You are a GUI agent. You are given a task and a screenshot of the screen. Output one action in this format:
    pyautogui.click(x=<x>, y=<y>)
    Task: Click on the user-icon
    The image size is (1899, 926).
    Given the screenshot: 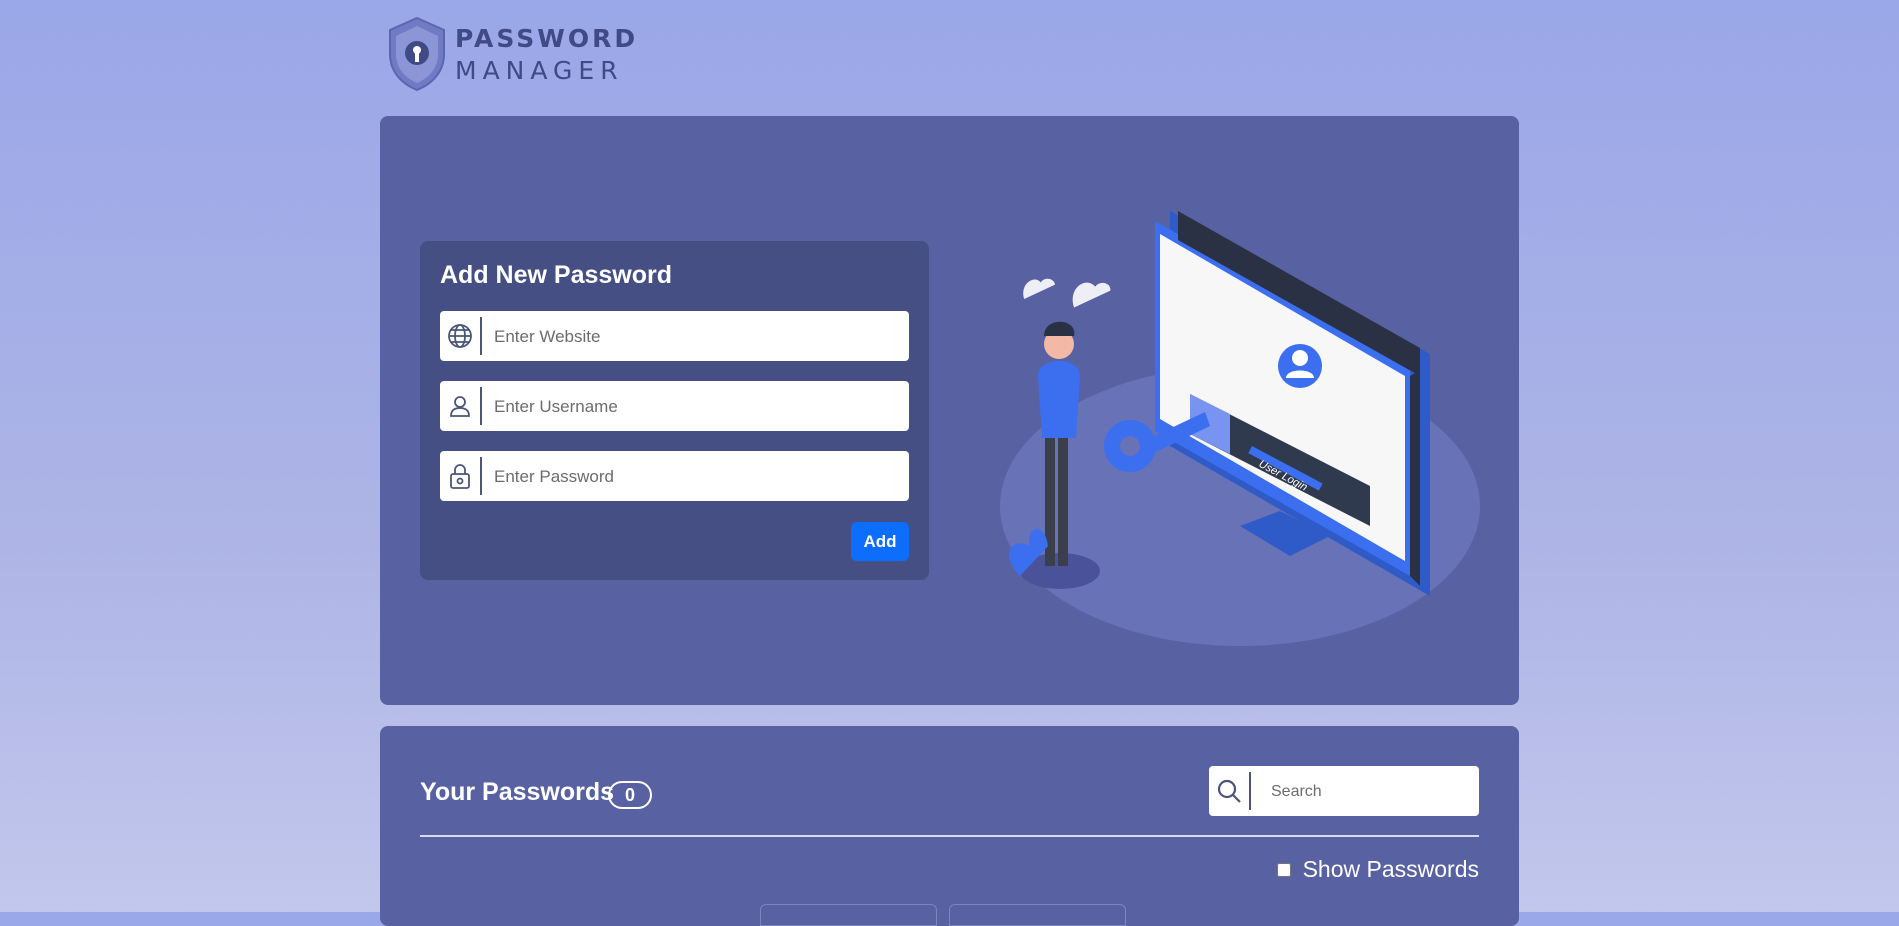 What is the action you would take?
    pyautogui.click(x=460, y=406)
    